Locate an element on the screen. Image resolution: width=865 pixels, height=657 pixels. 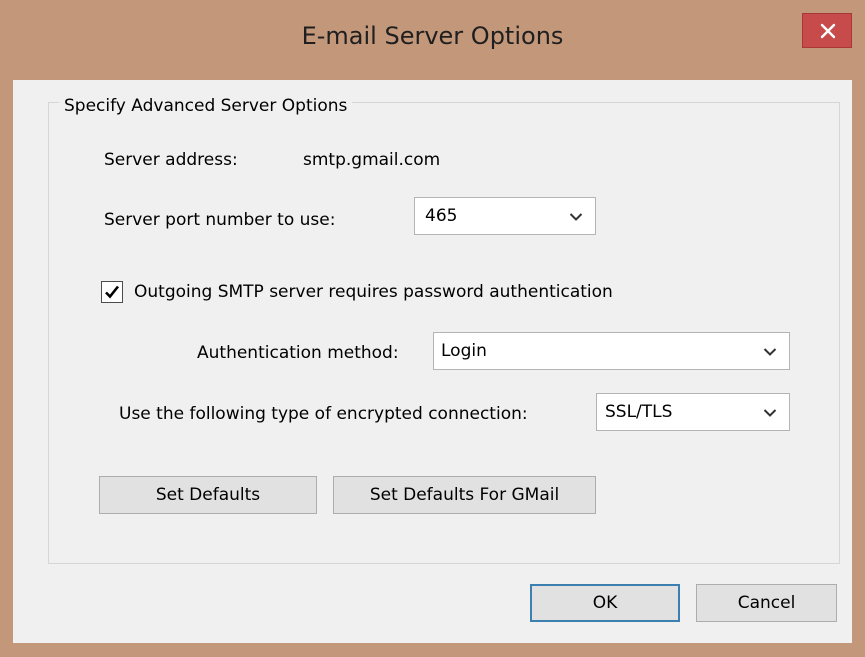
close-icon is located at coordinates (828, 31).